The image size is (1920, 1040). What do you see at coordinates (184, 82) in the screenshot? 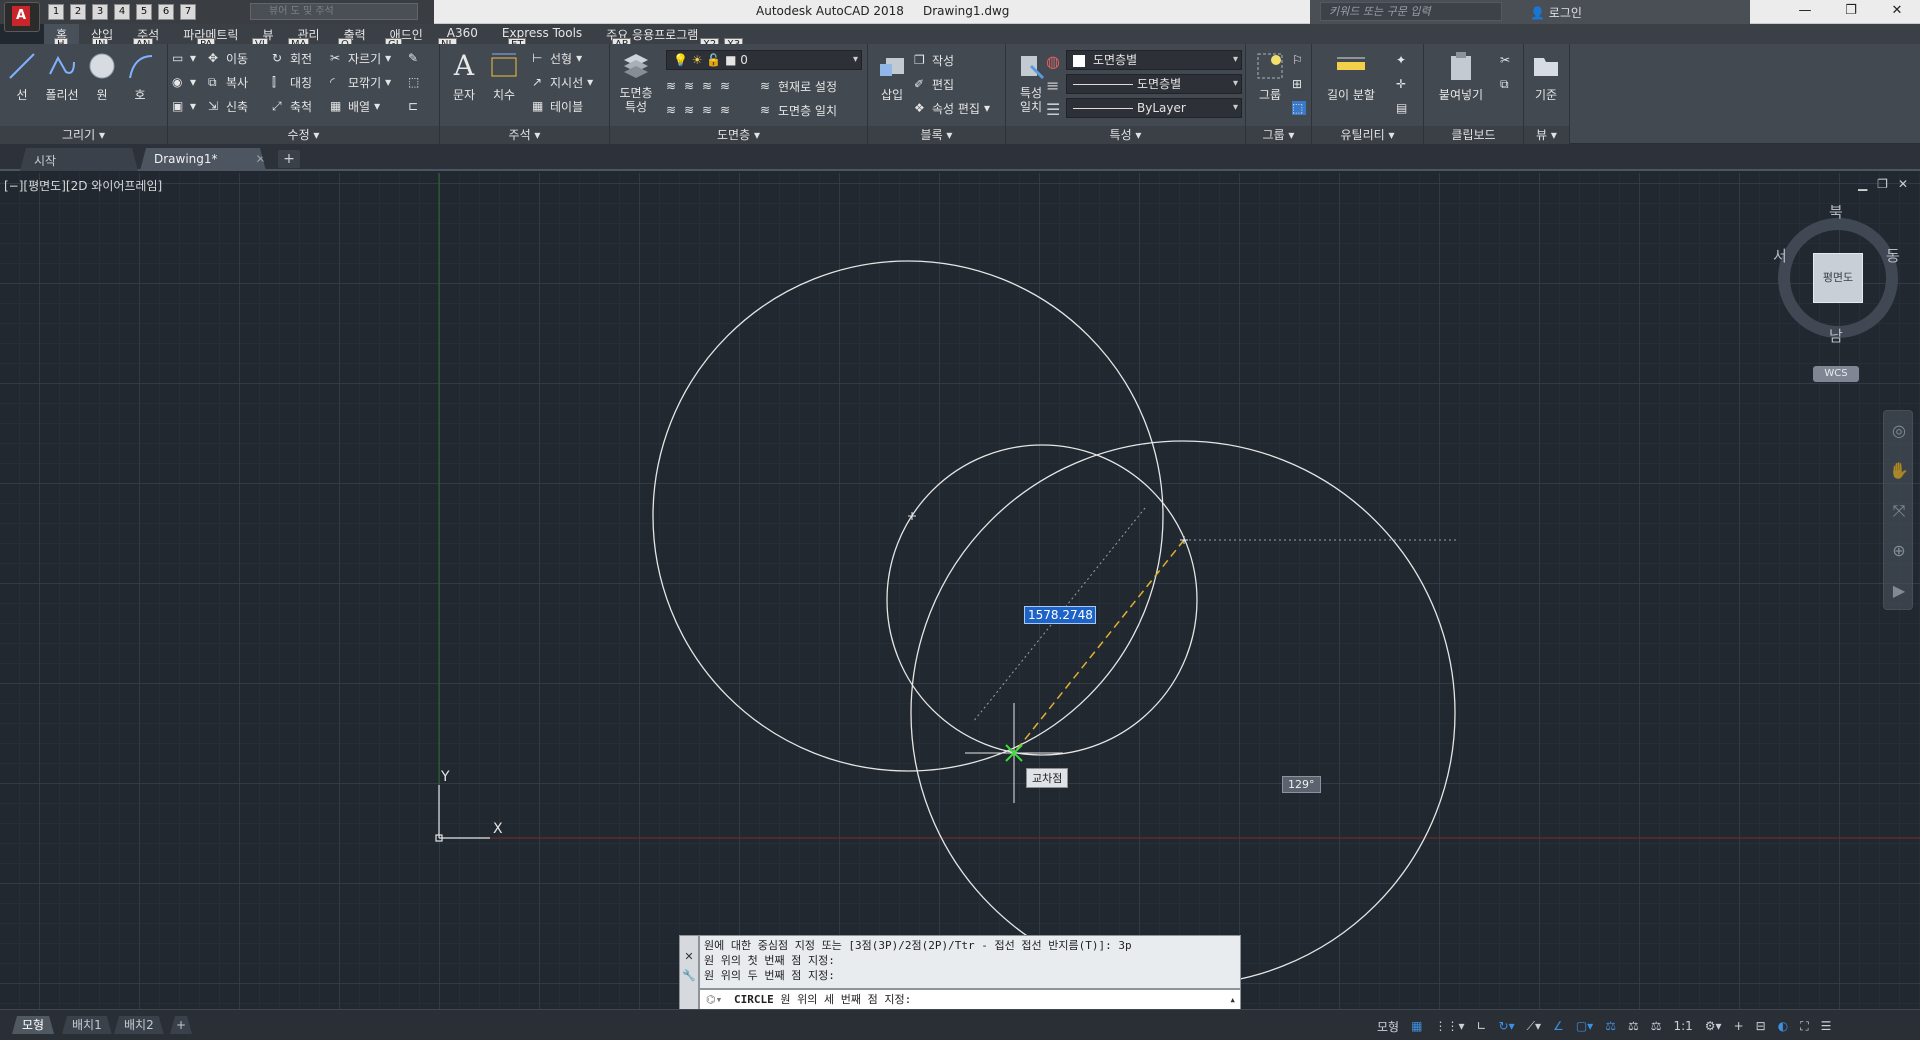
I see `visibility-button: ◉ ▾` at bounding box center [184, 82].